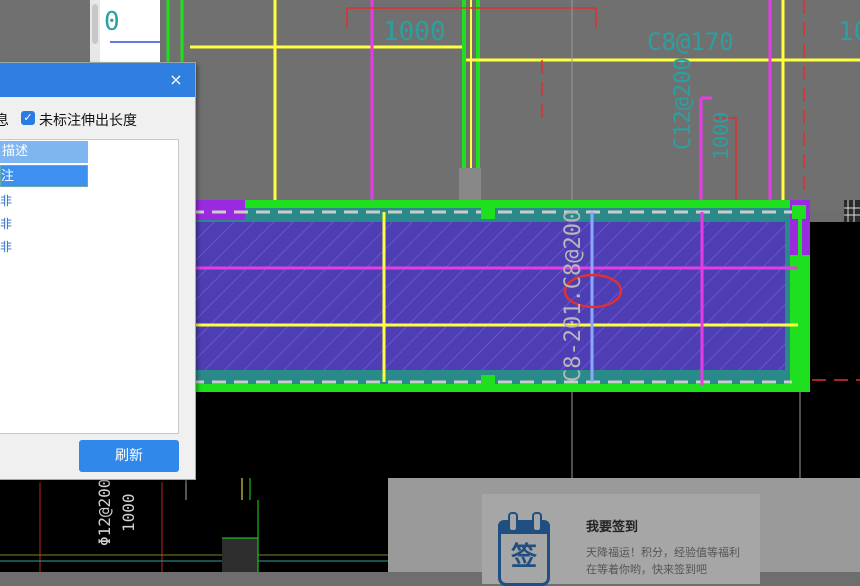 Image resolution: width=860 pixels, height=586 pixels. What do you see at coordinates (414, 32) in the screenshot?
I see `dim-top-text: 1000` at bounding box center [414, 32].